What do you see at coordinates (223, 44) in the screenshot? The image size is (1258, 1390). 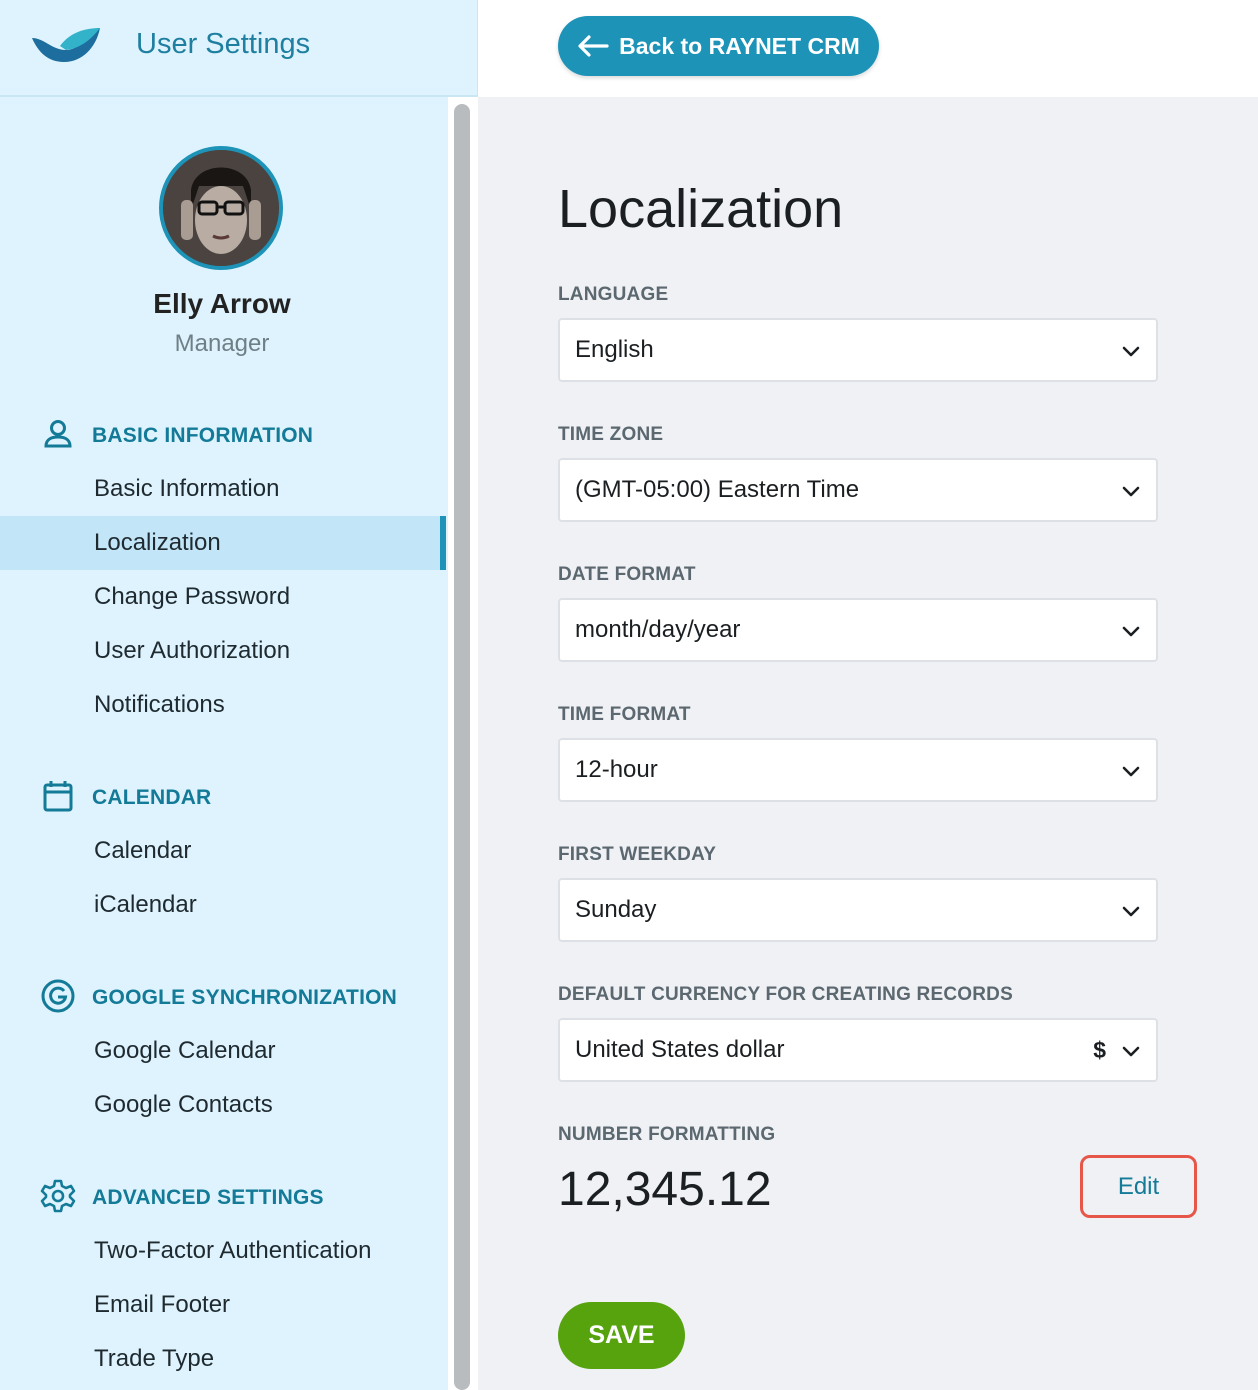 I see `app-title: User Settings` at bounding box center [223, 44].